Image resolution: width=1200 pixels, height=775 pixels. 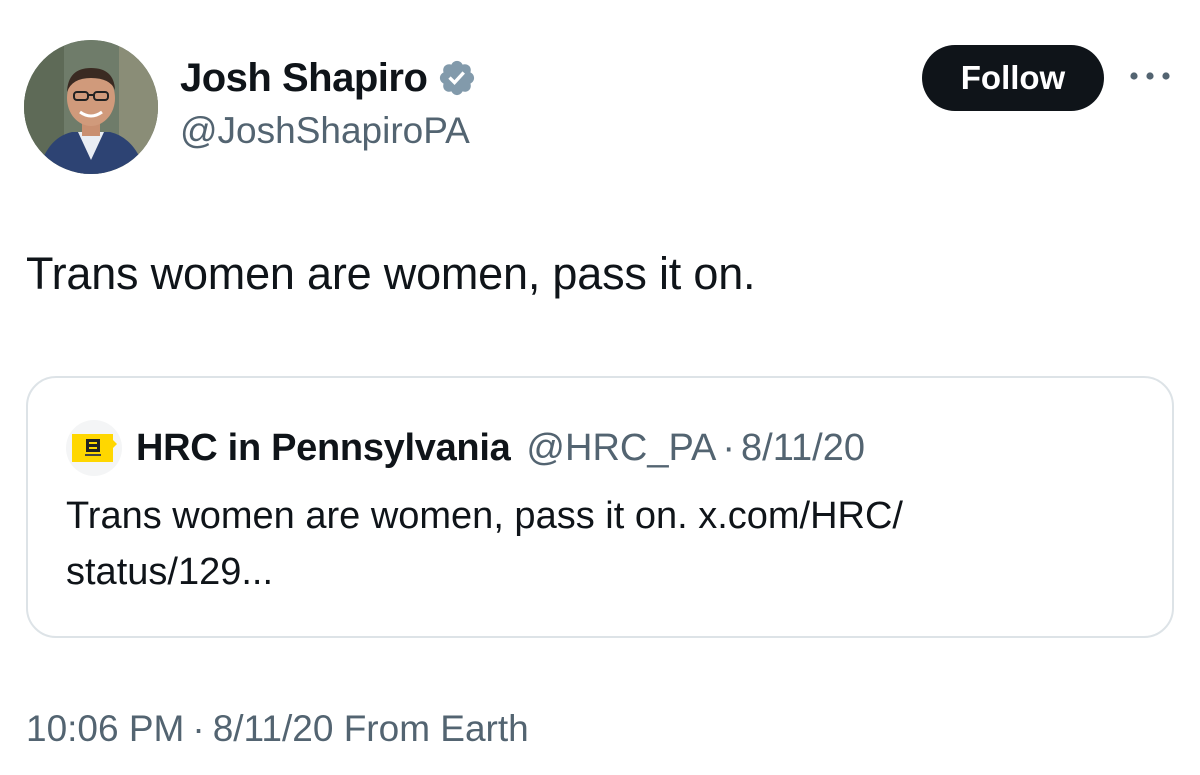 What do you see at coordinates (457, 78) in the screenshot?
I see `verified-badge-icon` at bounding box center [457, 78].